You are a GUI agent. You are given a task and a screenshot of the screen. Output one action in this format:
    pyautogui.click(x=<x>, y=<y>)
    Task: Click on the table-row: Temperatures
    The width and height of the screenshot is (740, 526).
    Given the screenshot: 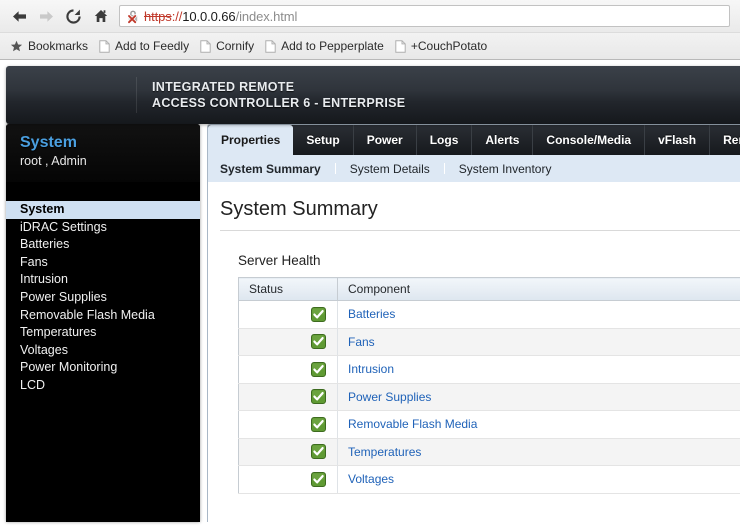 What is the action you would take?
    pyautogui.click(x=489, y=452)
    